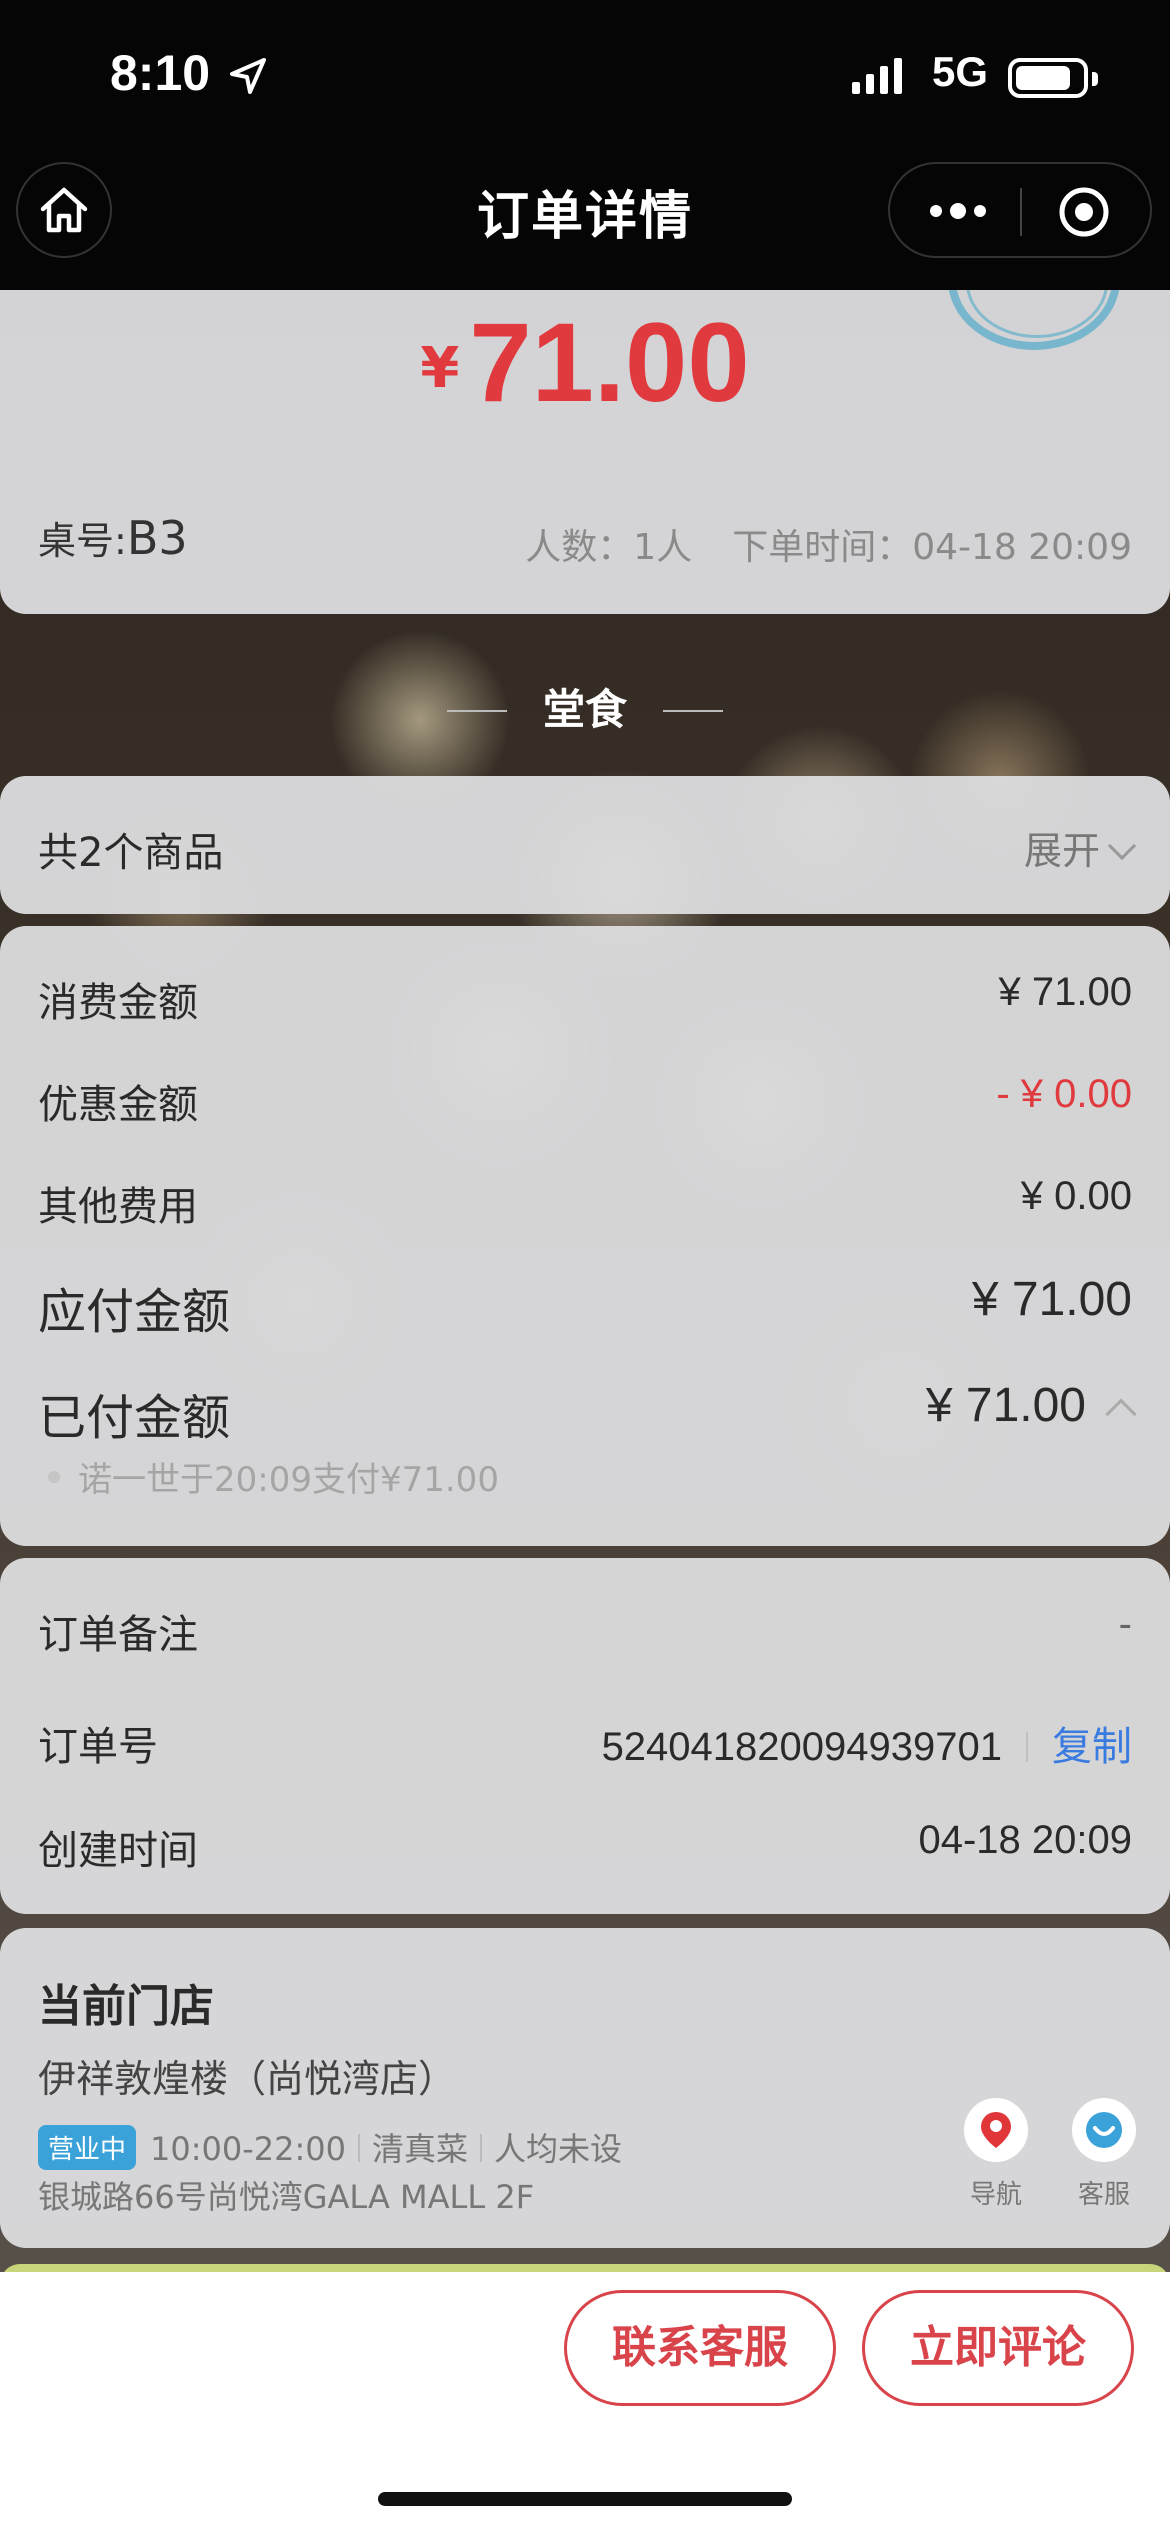  Describe the element at coordinates (998, 2348) in the screenshot. I see `review-now-button: 立即评论` at that location.